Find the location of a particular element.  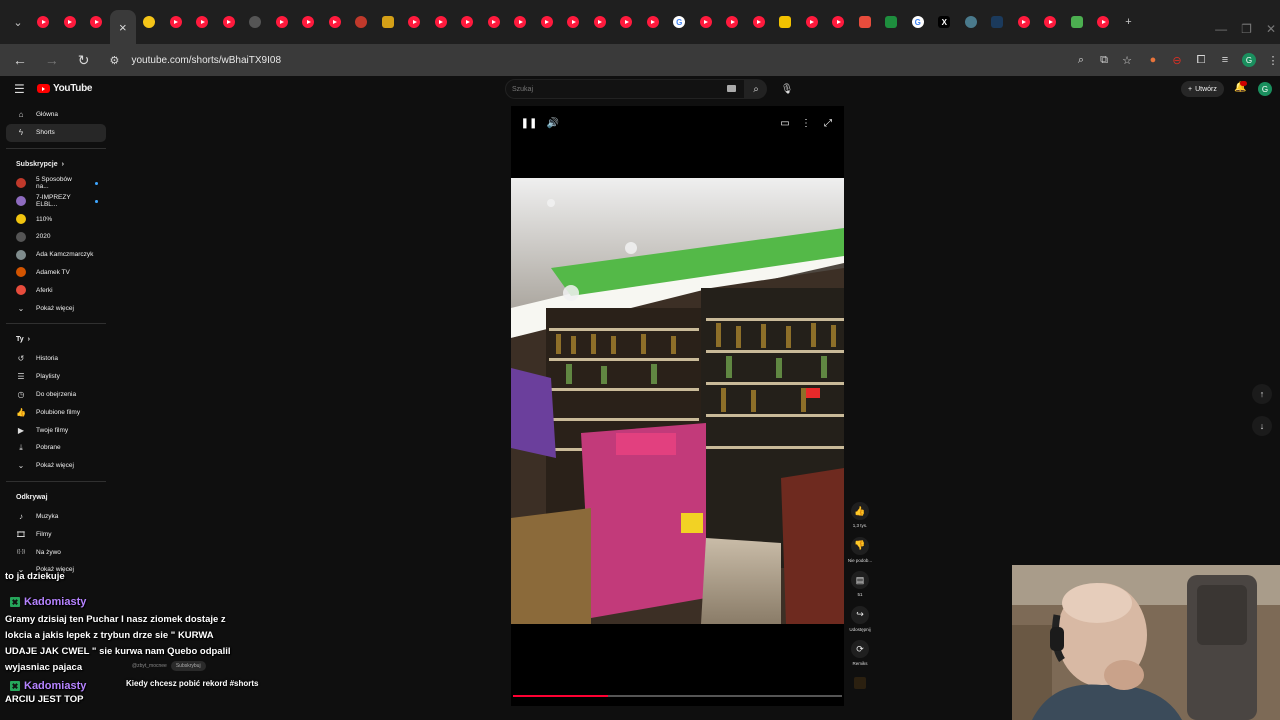

short-title: Kiedy chcesz pobić rekord #shorts is located at coordinates (192, 683).